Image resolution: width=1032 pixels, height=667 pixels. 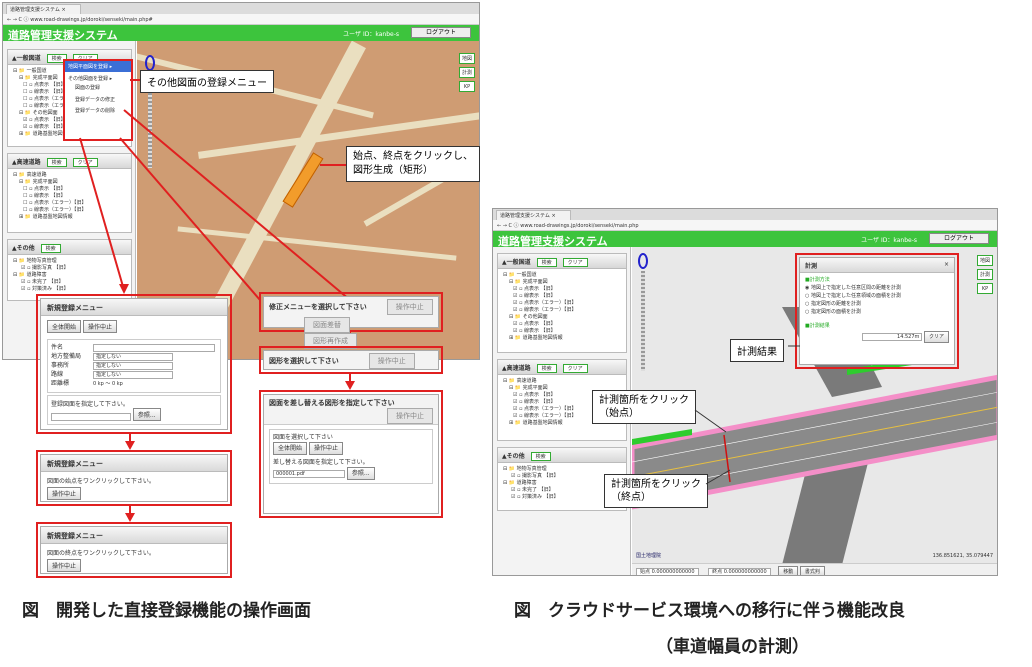 What do you see at coordinates (69, 203) in the screenshot?
I see `tree-item: ☐ ▫ 点表示（エラー）【旧】` at bounding box center [69, 203].